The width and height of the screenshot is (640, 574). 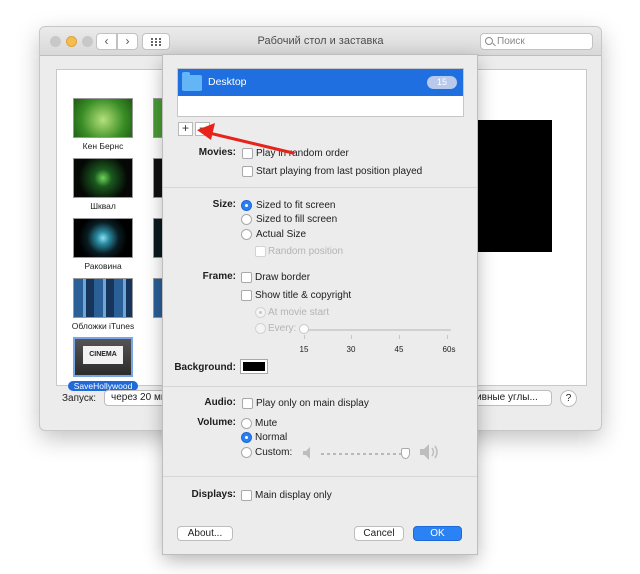 What do you see at coordinates (304, 349) in the screenshot?
I see `slider-tick-label: 15` at bounding box center [304, 349].